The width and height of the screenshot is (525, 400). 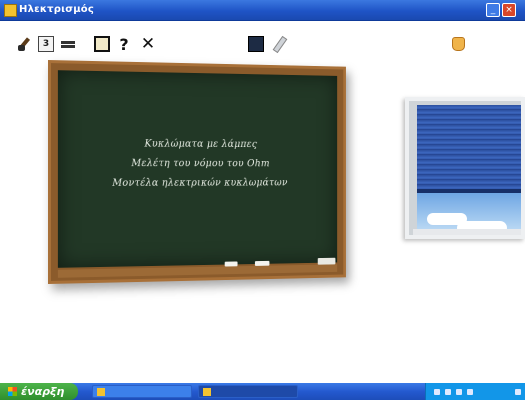 What do you see at coordinates (56, 9) in the screenshot?
I see `window-title: Ηλεκτρισμός` at bounding box center [56, 9].